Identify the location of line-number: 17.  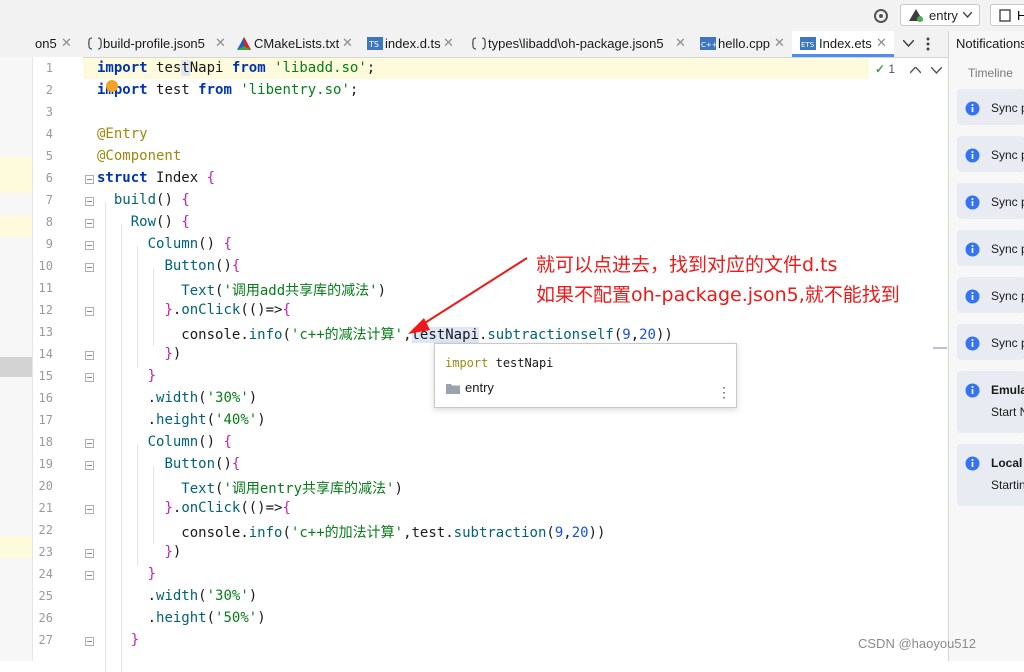
(45, 420).